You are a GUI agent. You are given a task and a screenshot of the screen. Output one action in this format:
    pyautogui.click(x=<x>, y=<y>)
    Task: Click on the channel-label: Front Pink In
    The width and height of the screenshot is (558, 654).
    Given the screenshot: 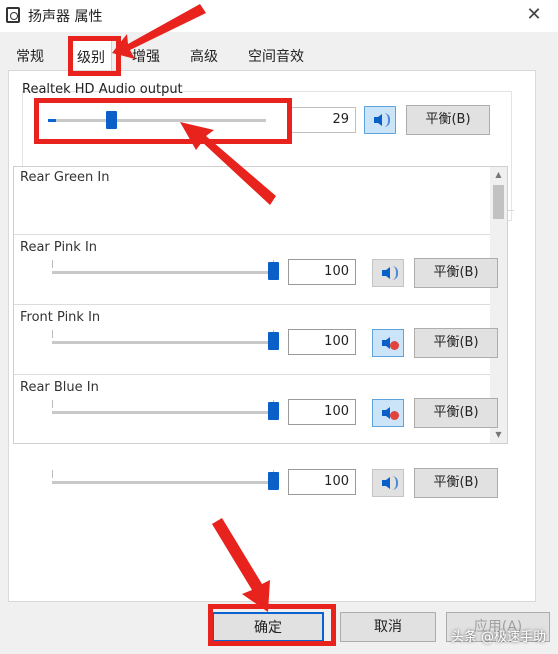 What is the action you would take?
    pyautogui.click(x=60, y=317)
    